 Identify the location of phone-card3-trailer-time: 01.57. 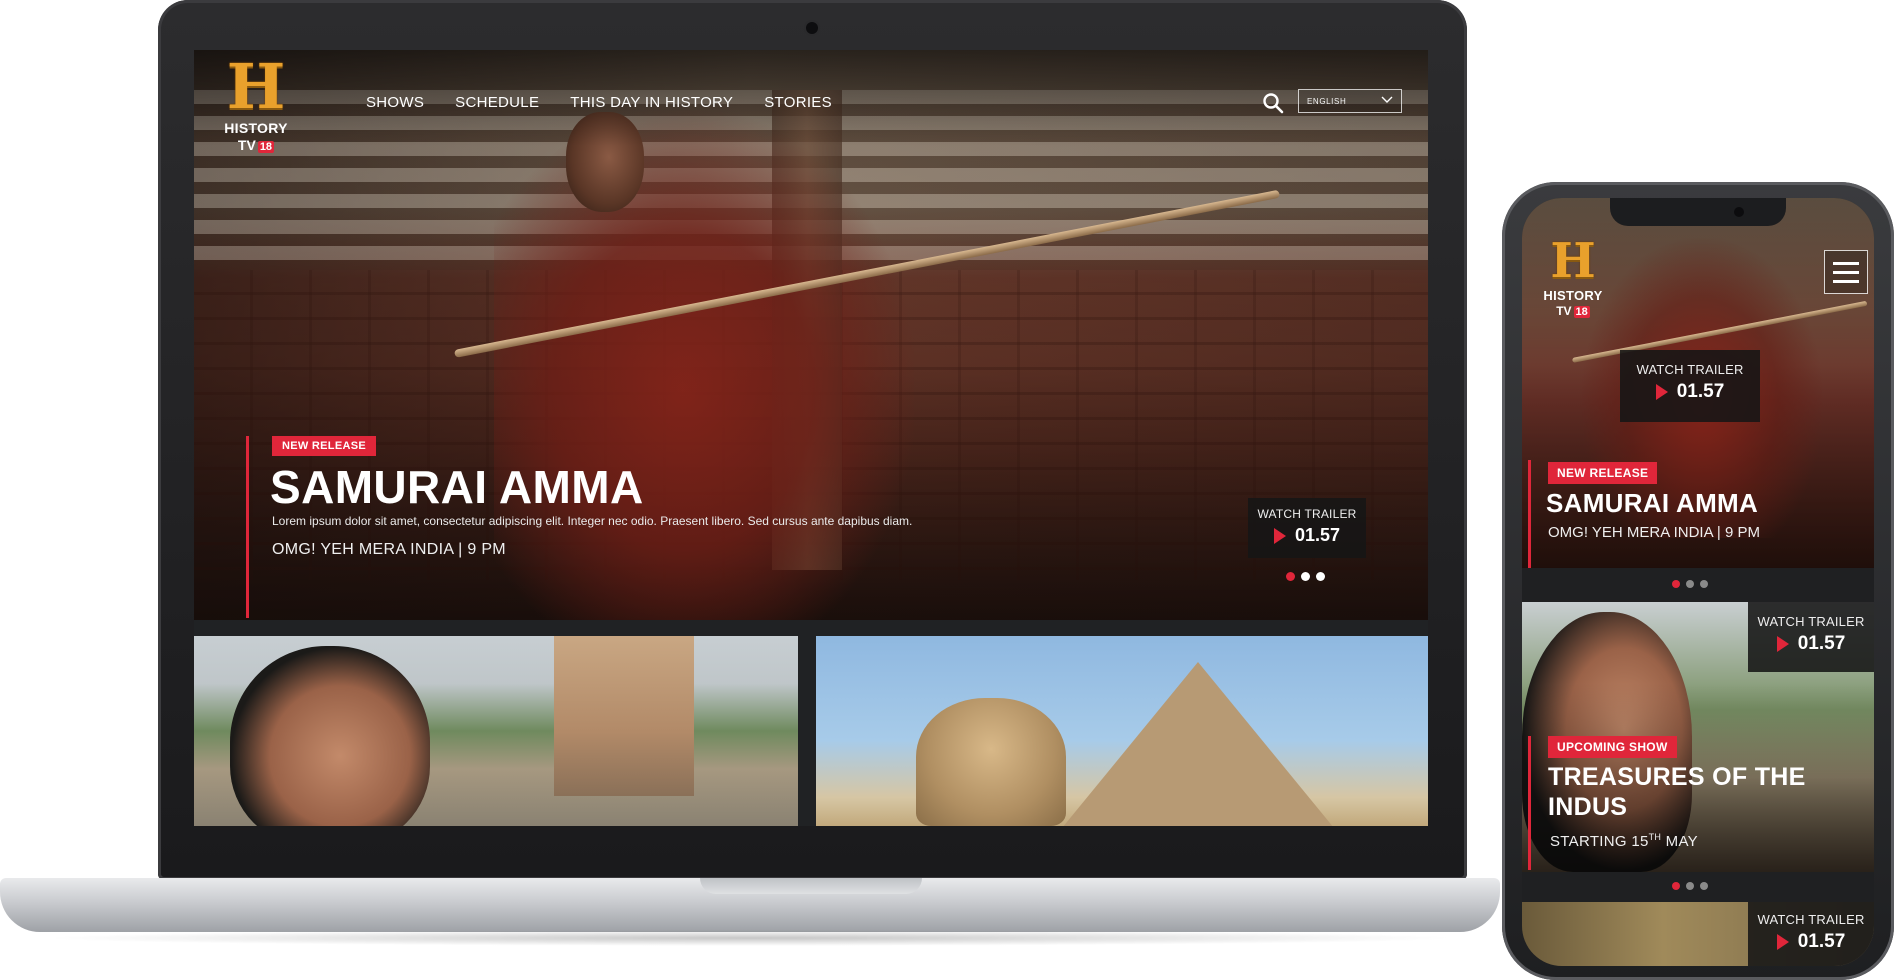
(1821, 941).